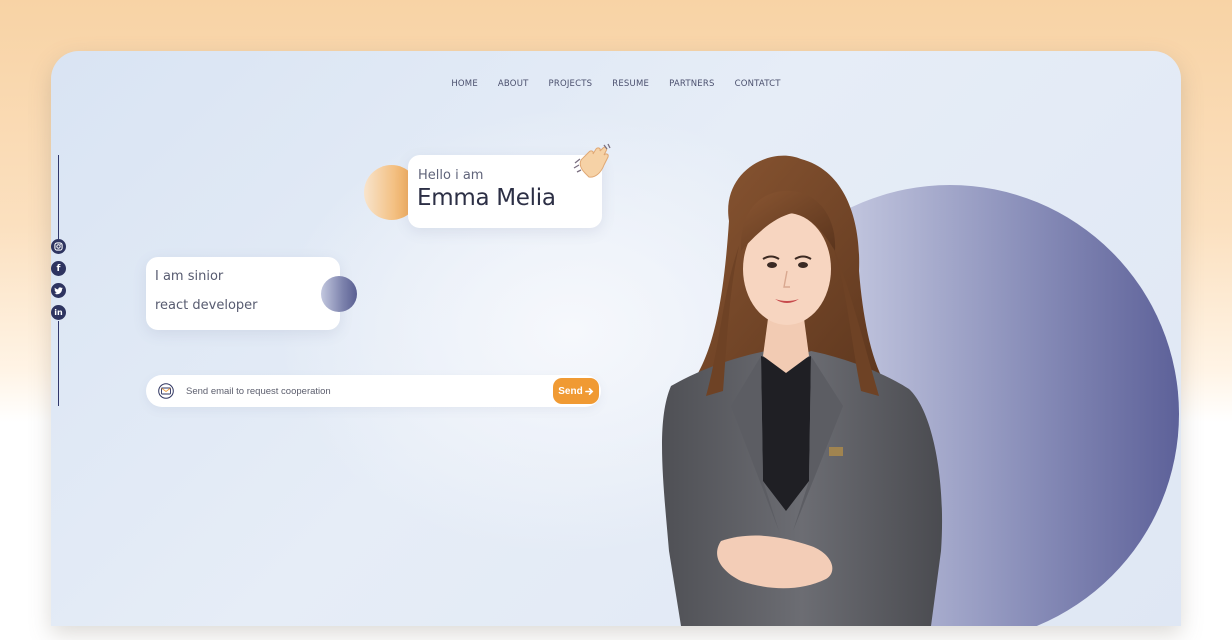  What do you see at coordinates (758, 84) in the screenshot?
I see `nav-contact: CONTATCT` at bounding box center [758, 84].